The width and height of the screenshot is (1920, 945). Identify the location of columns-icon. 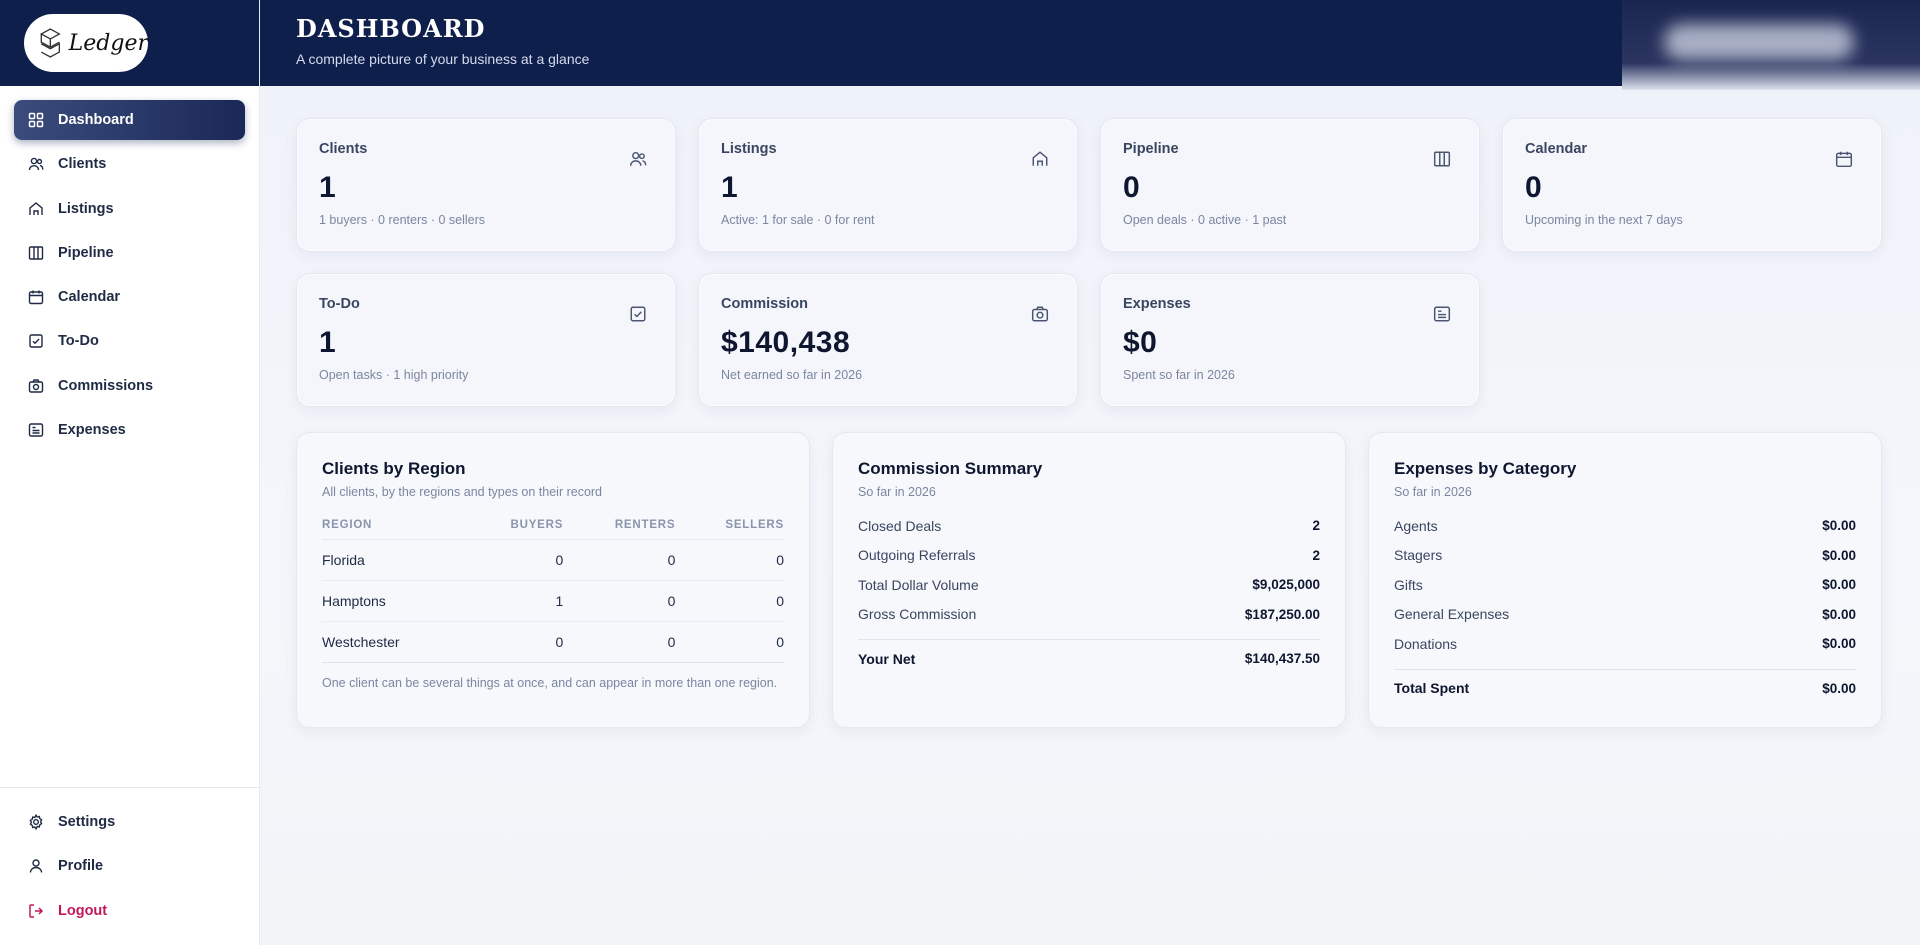
(36, 253).